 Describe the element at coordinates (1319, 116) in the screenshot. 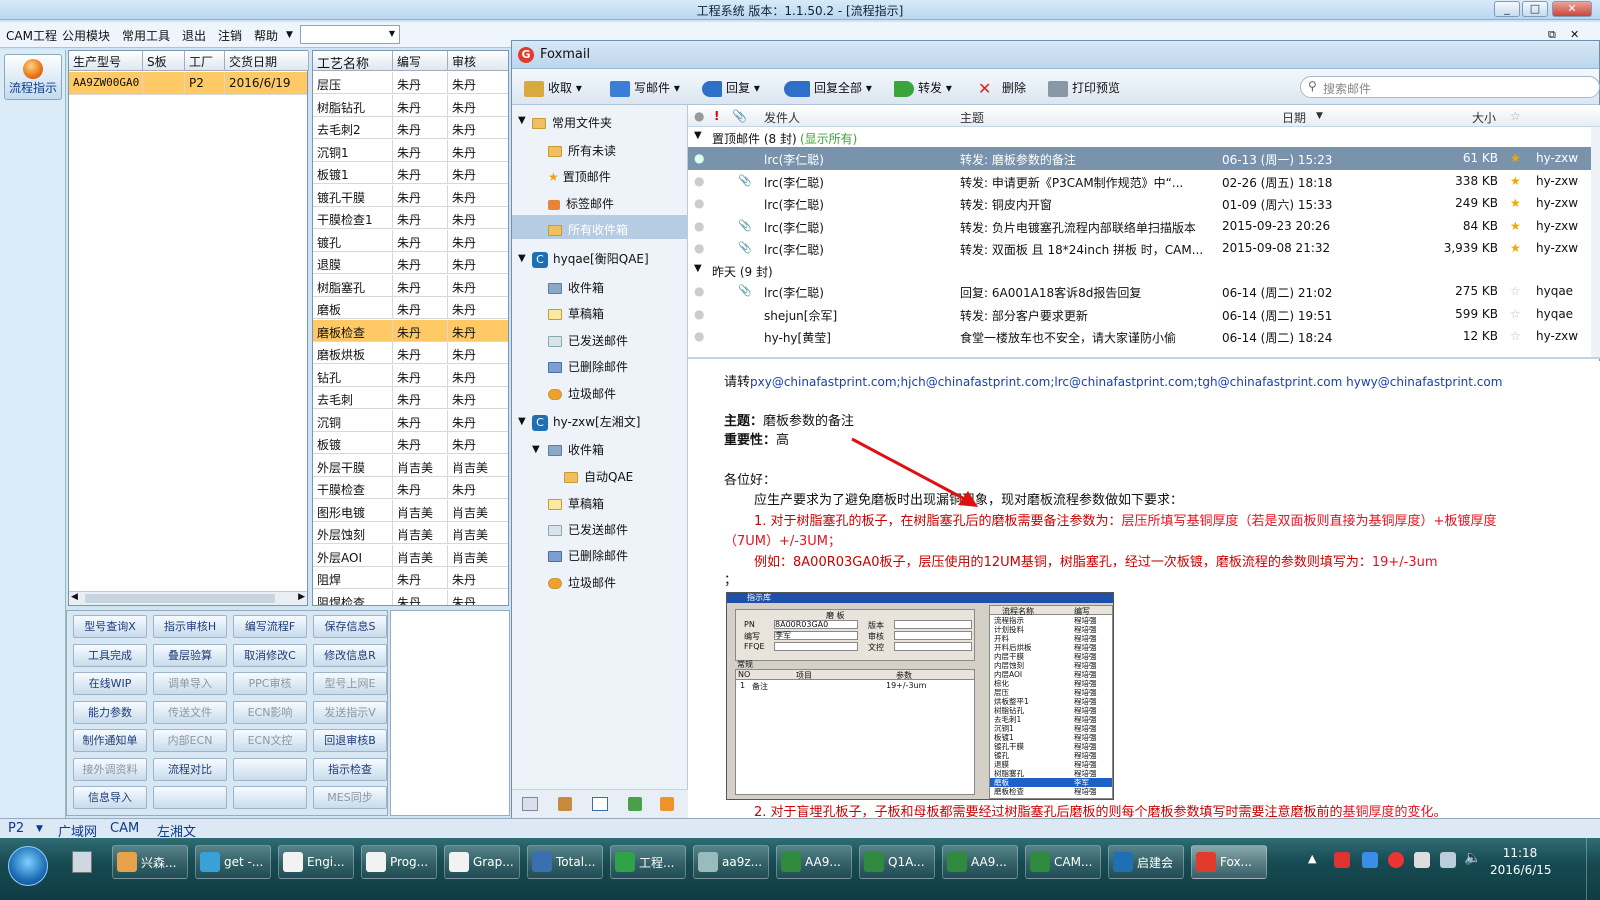

I see `sort-desc-icon: ▼` at that location.